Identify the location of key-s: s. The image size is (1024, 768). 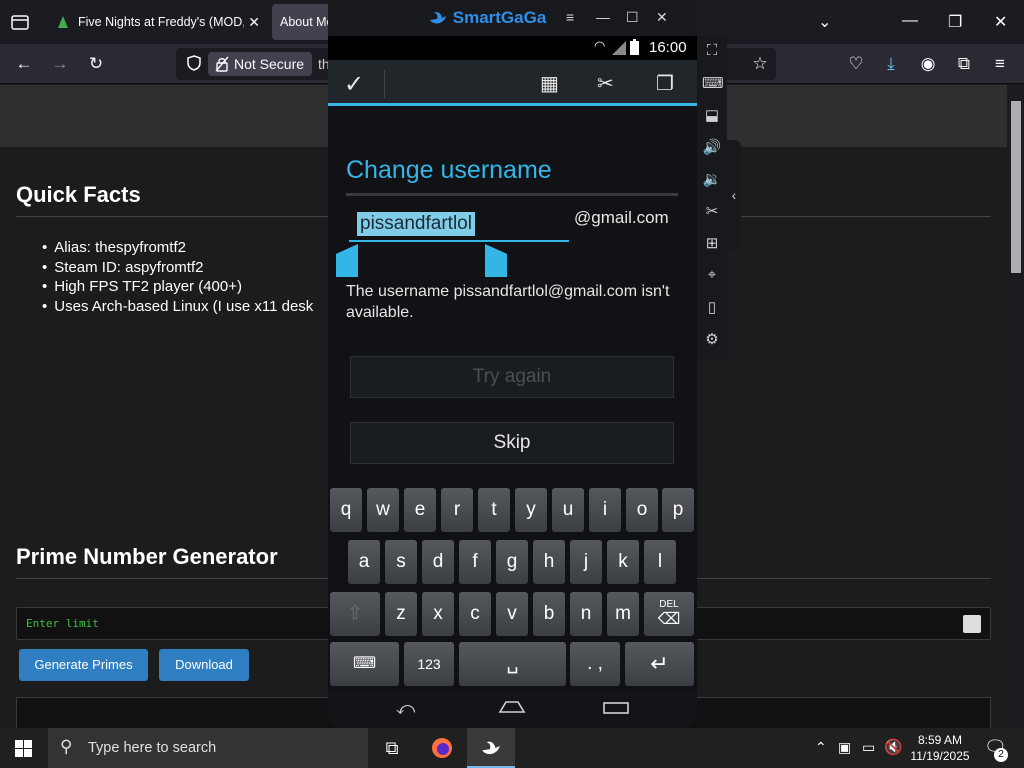
(401, 562).